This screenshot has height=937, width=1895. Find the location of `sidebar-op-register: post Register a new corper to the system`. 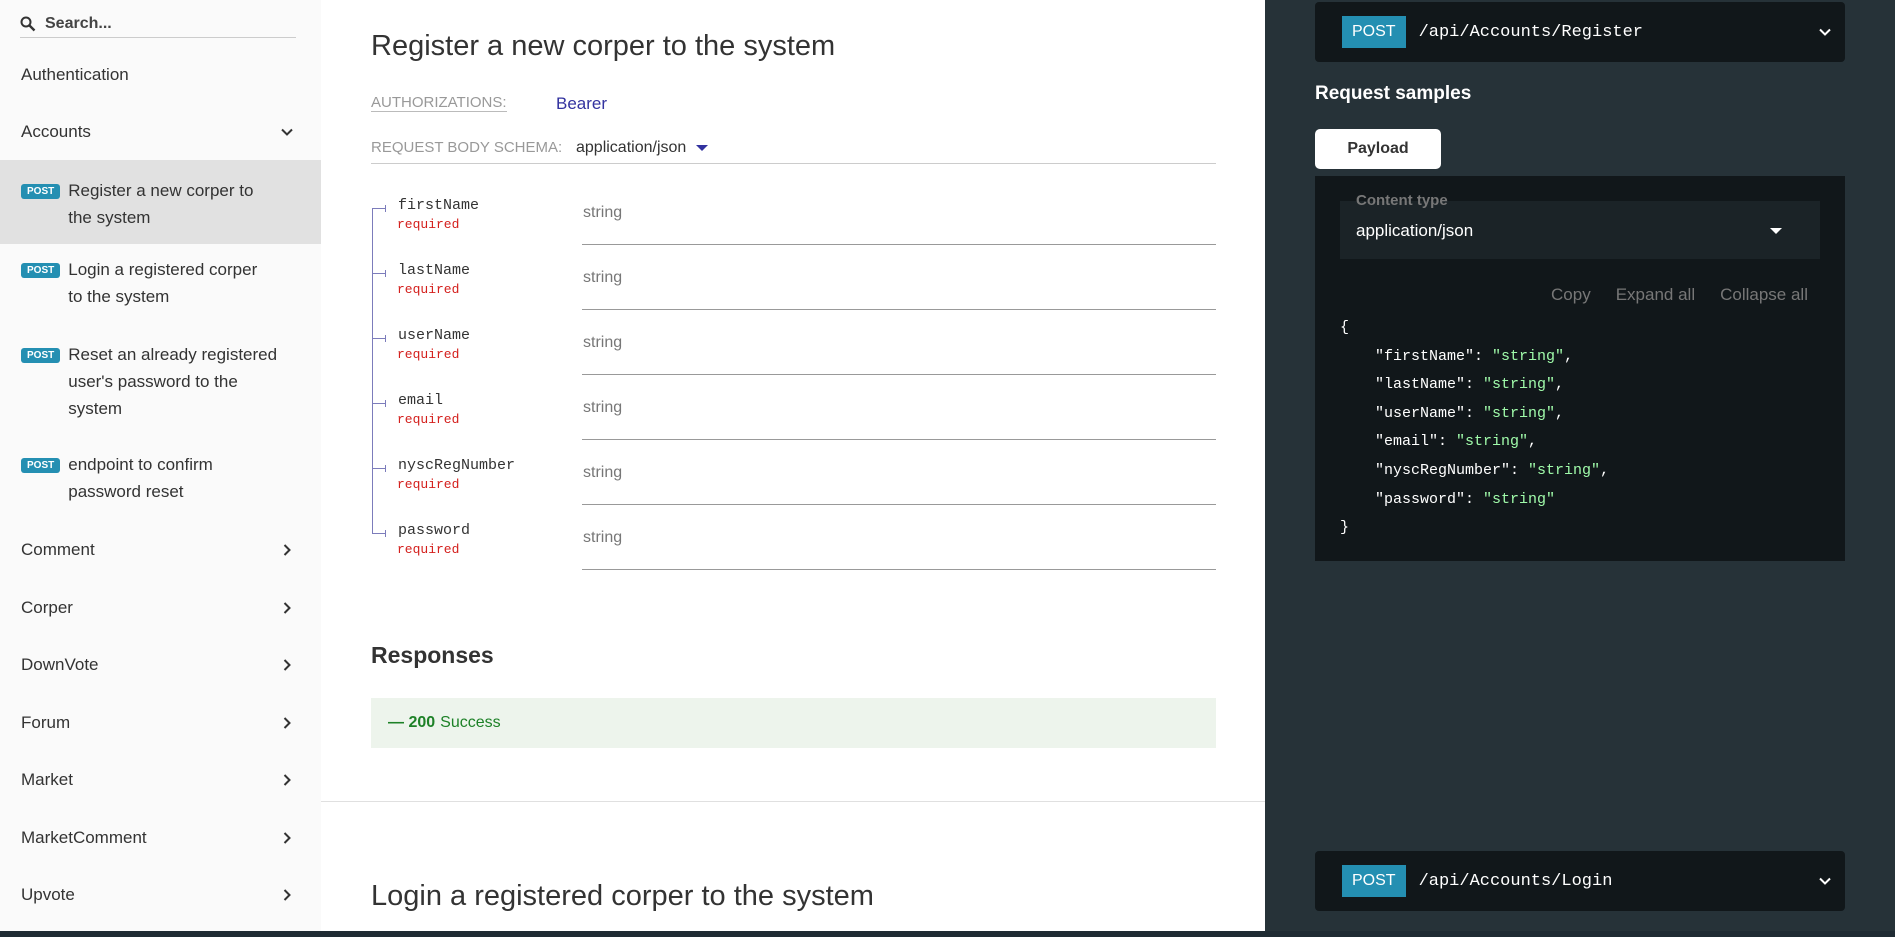

sidebar-op-register: post Register a new corper to the system is located at coordinates (160, 202).